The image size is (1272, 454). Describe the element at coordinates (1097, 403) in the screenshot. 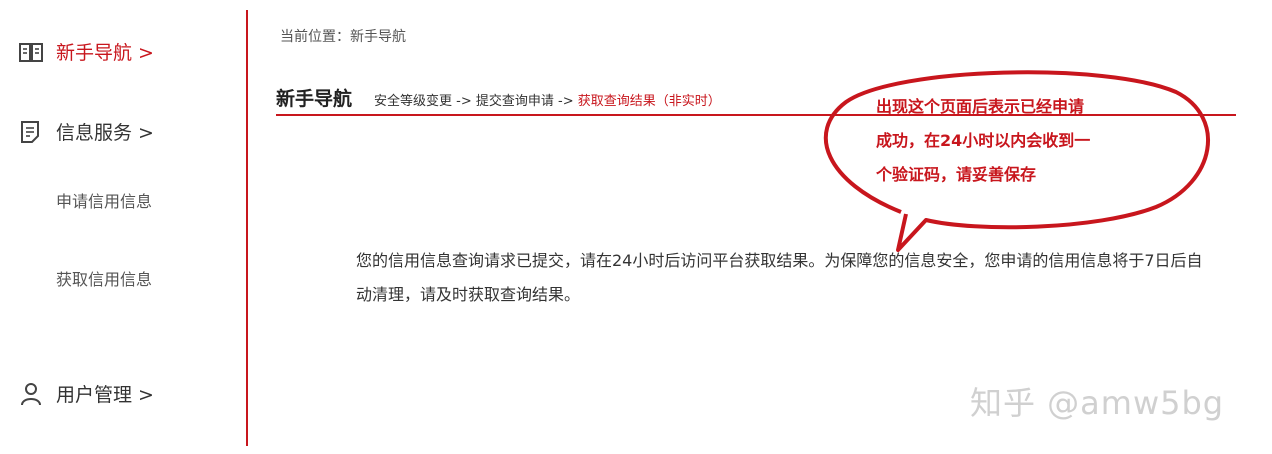

I see `watermark: 知乎 @amw5bg` at that location.